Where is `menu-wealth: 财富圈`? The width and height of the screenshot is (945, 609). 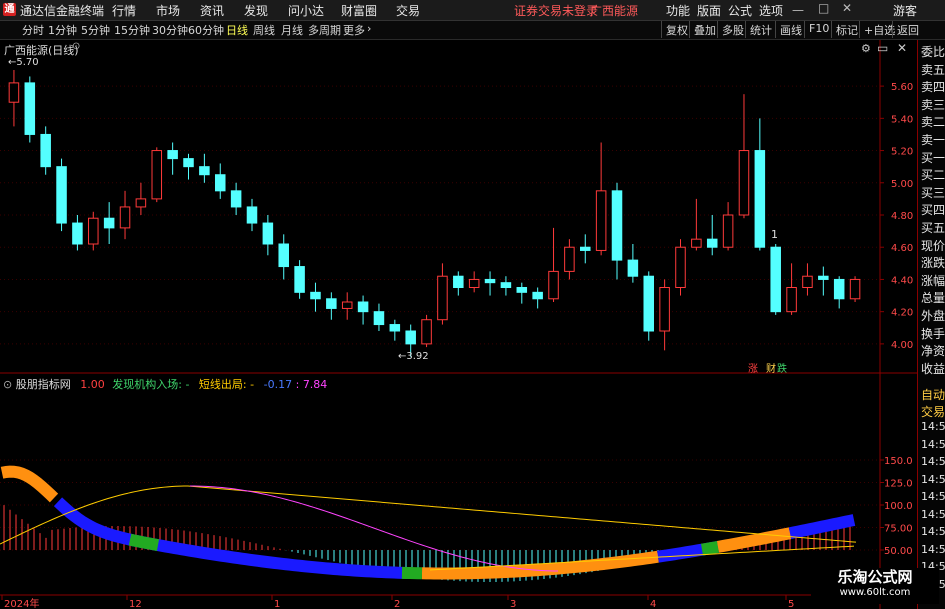 menu-wealth: 财富圈 is located at coordinates (359, 10).